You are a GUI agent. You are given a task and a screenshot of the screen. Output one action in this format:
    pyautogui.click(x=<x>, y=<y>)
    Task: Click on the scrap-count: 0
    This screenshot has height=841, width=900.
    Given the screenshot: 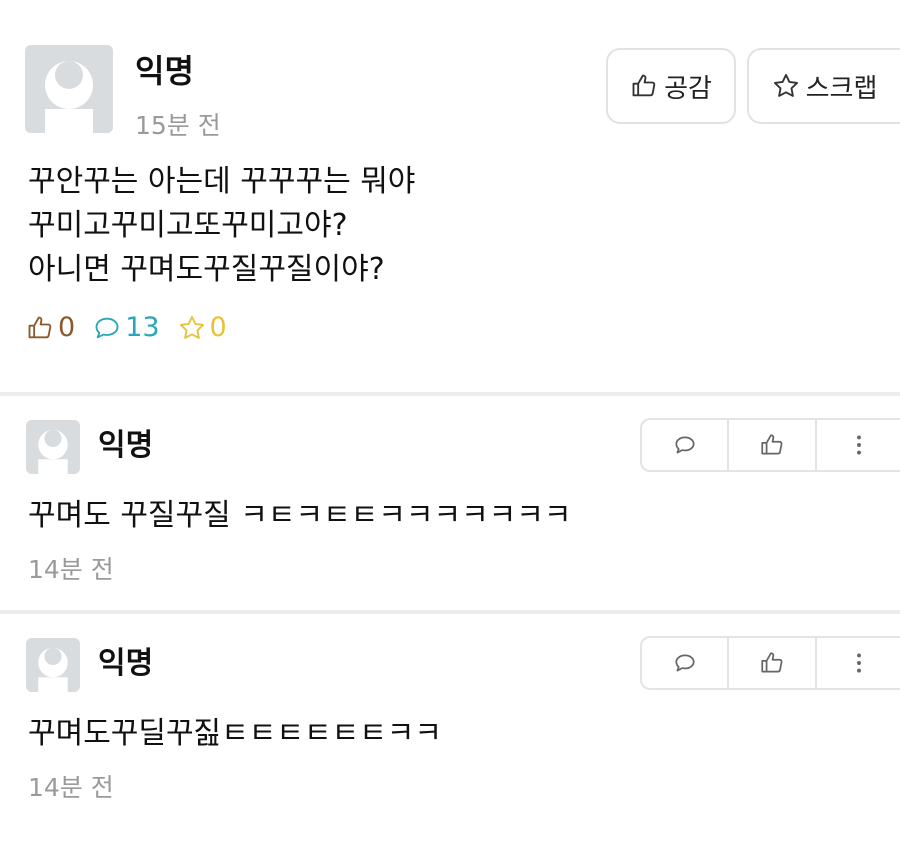 What is the action you would take?
    pyautogui.click(x=202, y=327)
    